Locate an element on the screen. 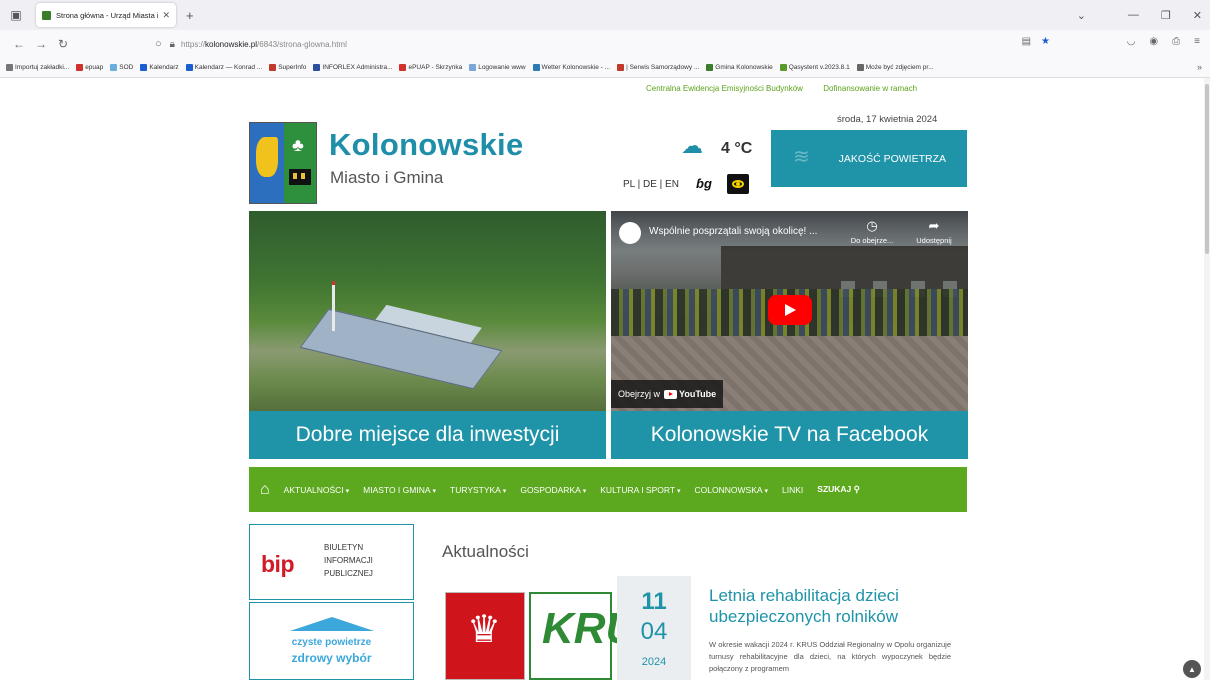  bookmark-label: Qasystent v.2023.8.1 is located at coordinates (819, 67).